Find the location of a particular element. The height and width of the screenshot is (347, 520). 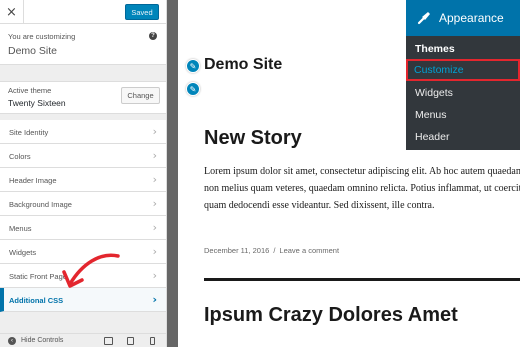

paintbrush-icon is located at coordinates (423, 18).